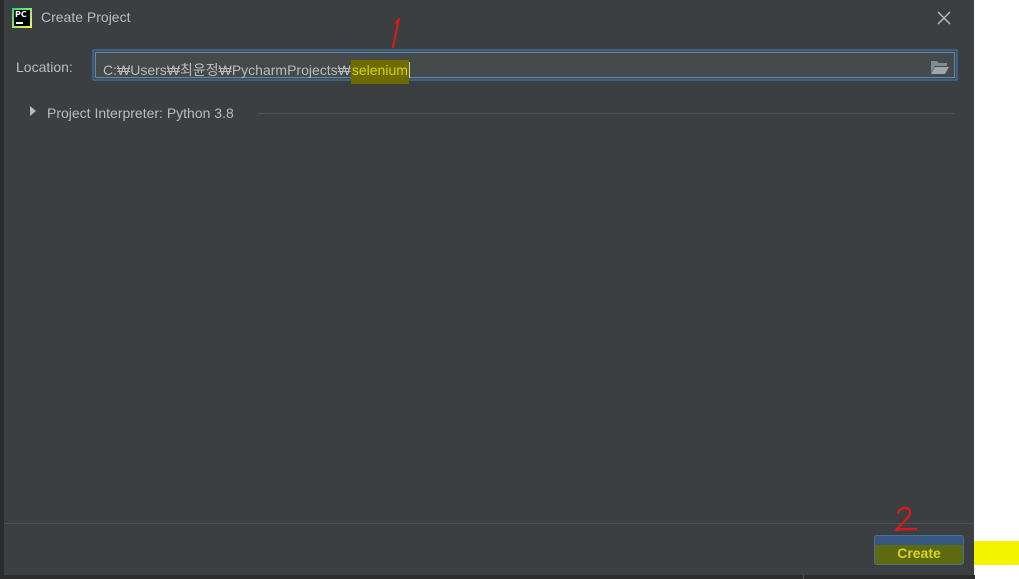  I want to click on location-value-prefix: C:₩Users₩최윤정₩PycharmProjects₩, so click(227, 70).